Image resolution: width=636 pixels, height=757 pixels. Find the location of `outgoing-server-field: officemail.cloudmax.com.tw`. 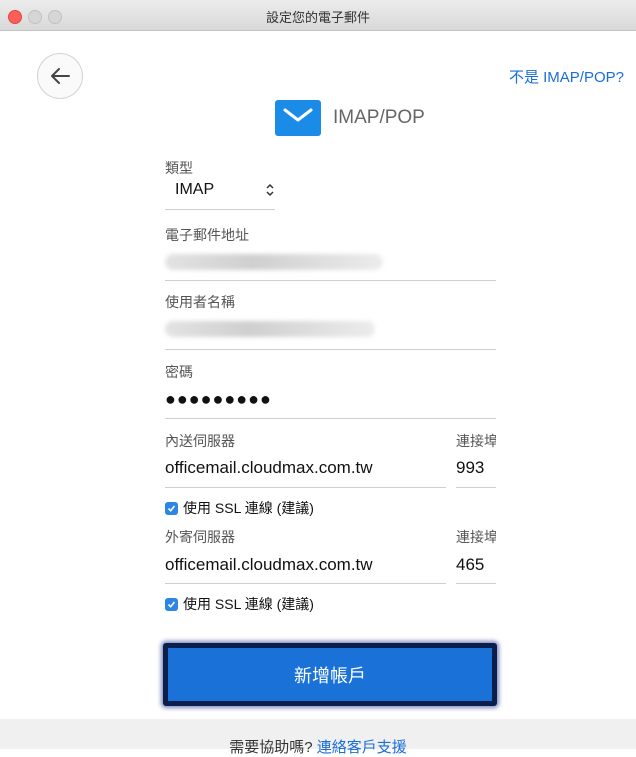

outgoing-server-field: officemail.cloudmax.com.tw is located at coordinates (269, 565).